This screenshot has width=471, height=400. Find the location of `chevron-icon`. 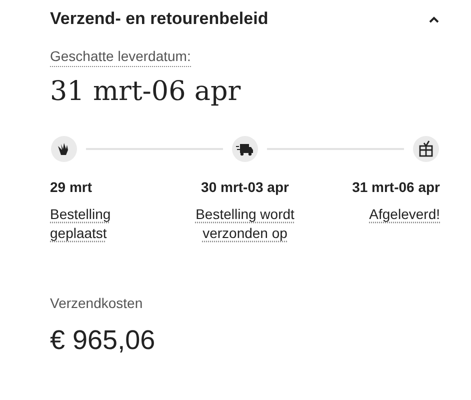

chevron-icon is located at coordinates (434, 19).